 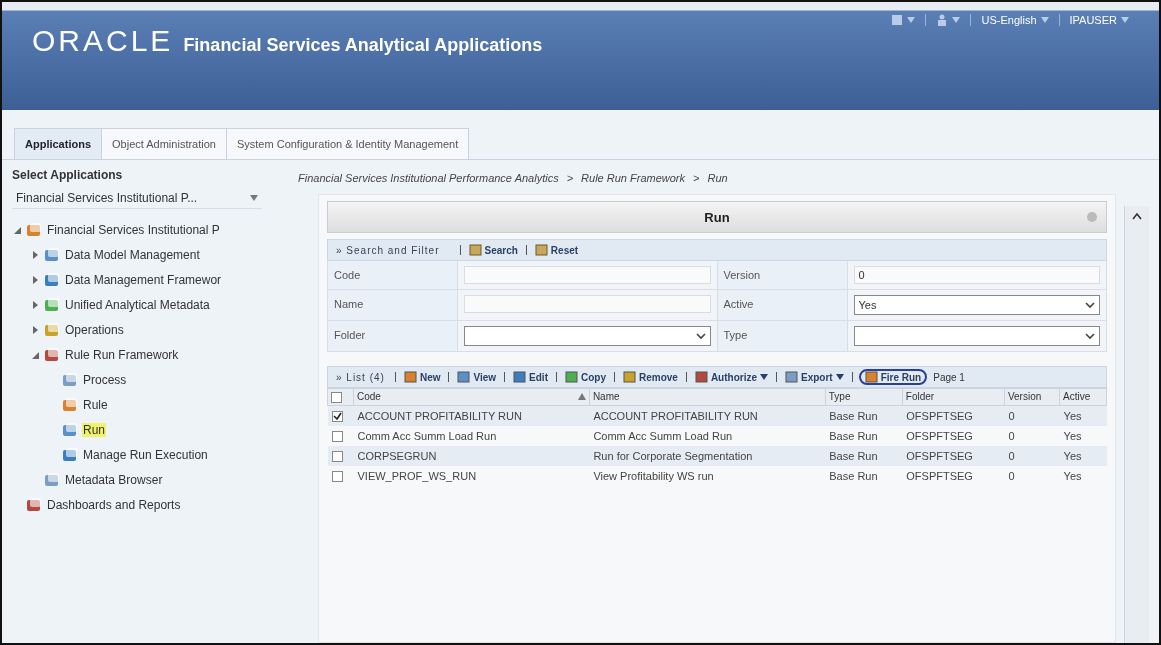 I want to click on tab: System Configuration & Identity Management, so click(x=347, y=143).